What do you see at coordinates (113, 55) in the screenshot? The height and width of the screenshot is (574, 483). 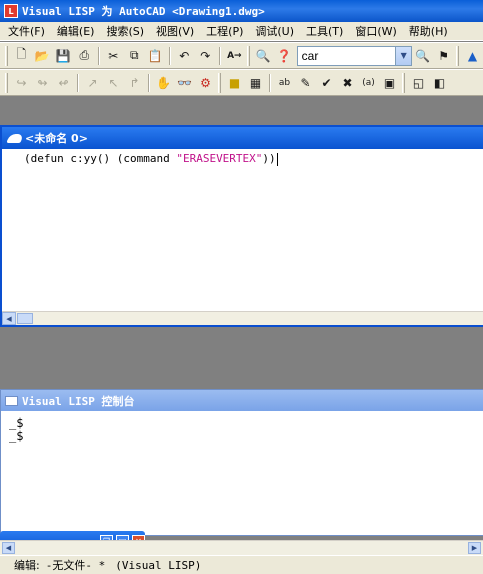 I see `cut-icon: ✂` at bounding box center [113, 55].